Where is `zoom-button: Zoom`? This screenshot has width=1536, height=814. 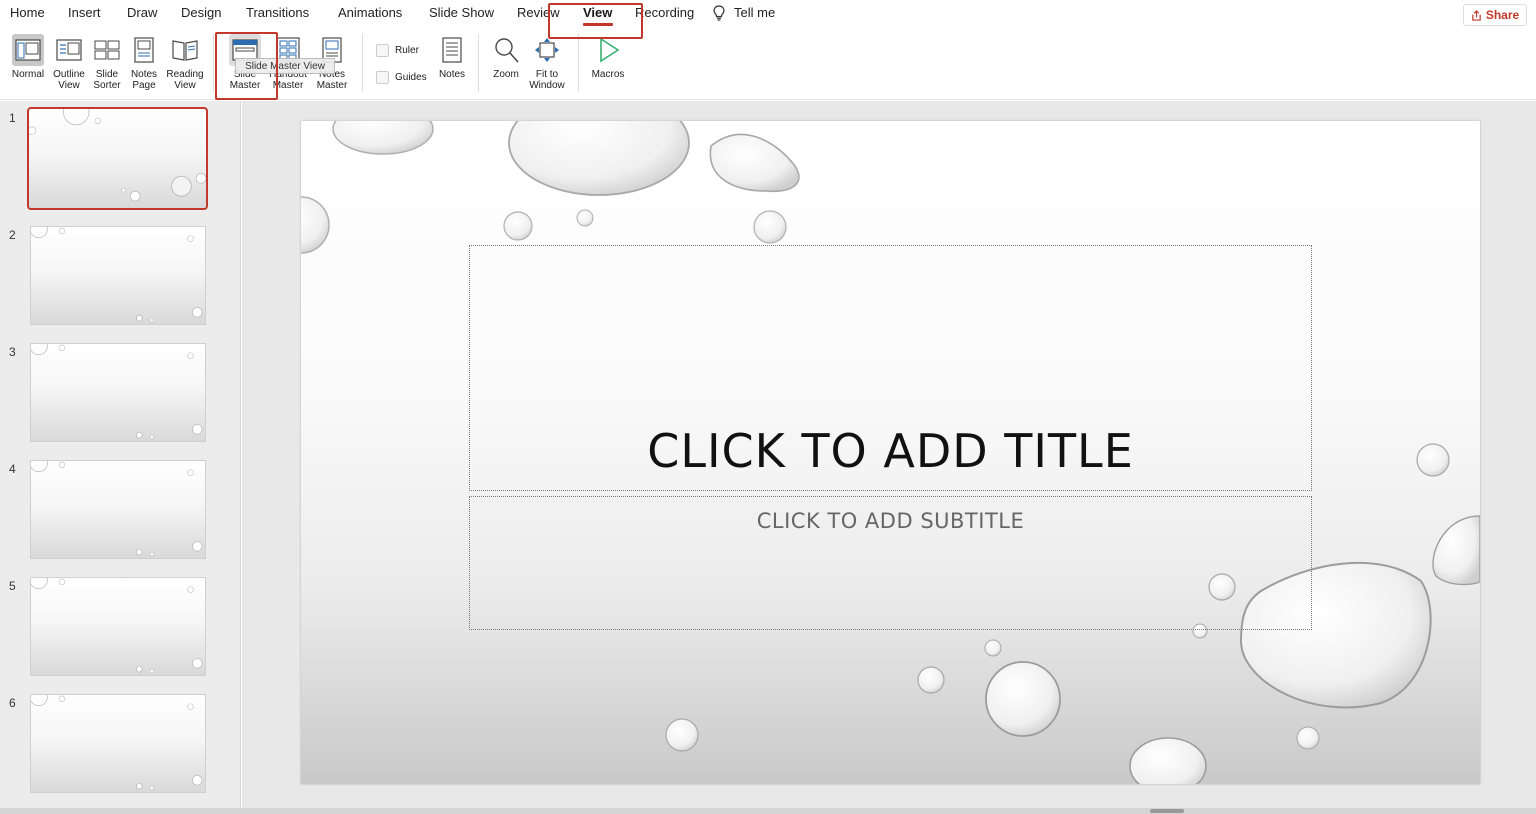 zoom-button: Zoom is located at coordinates (506, 57).